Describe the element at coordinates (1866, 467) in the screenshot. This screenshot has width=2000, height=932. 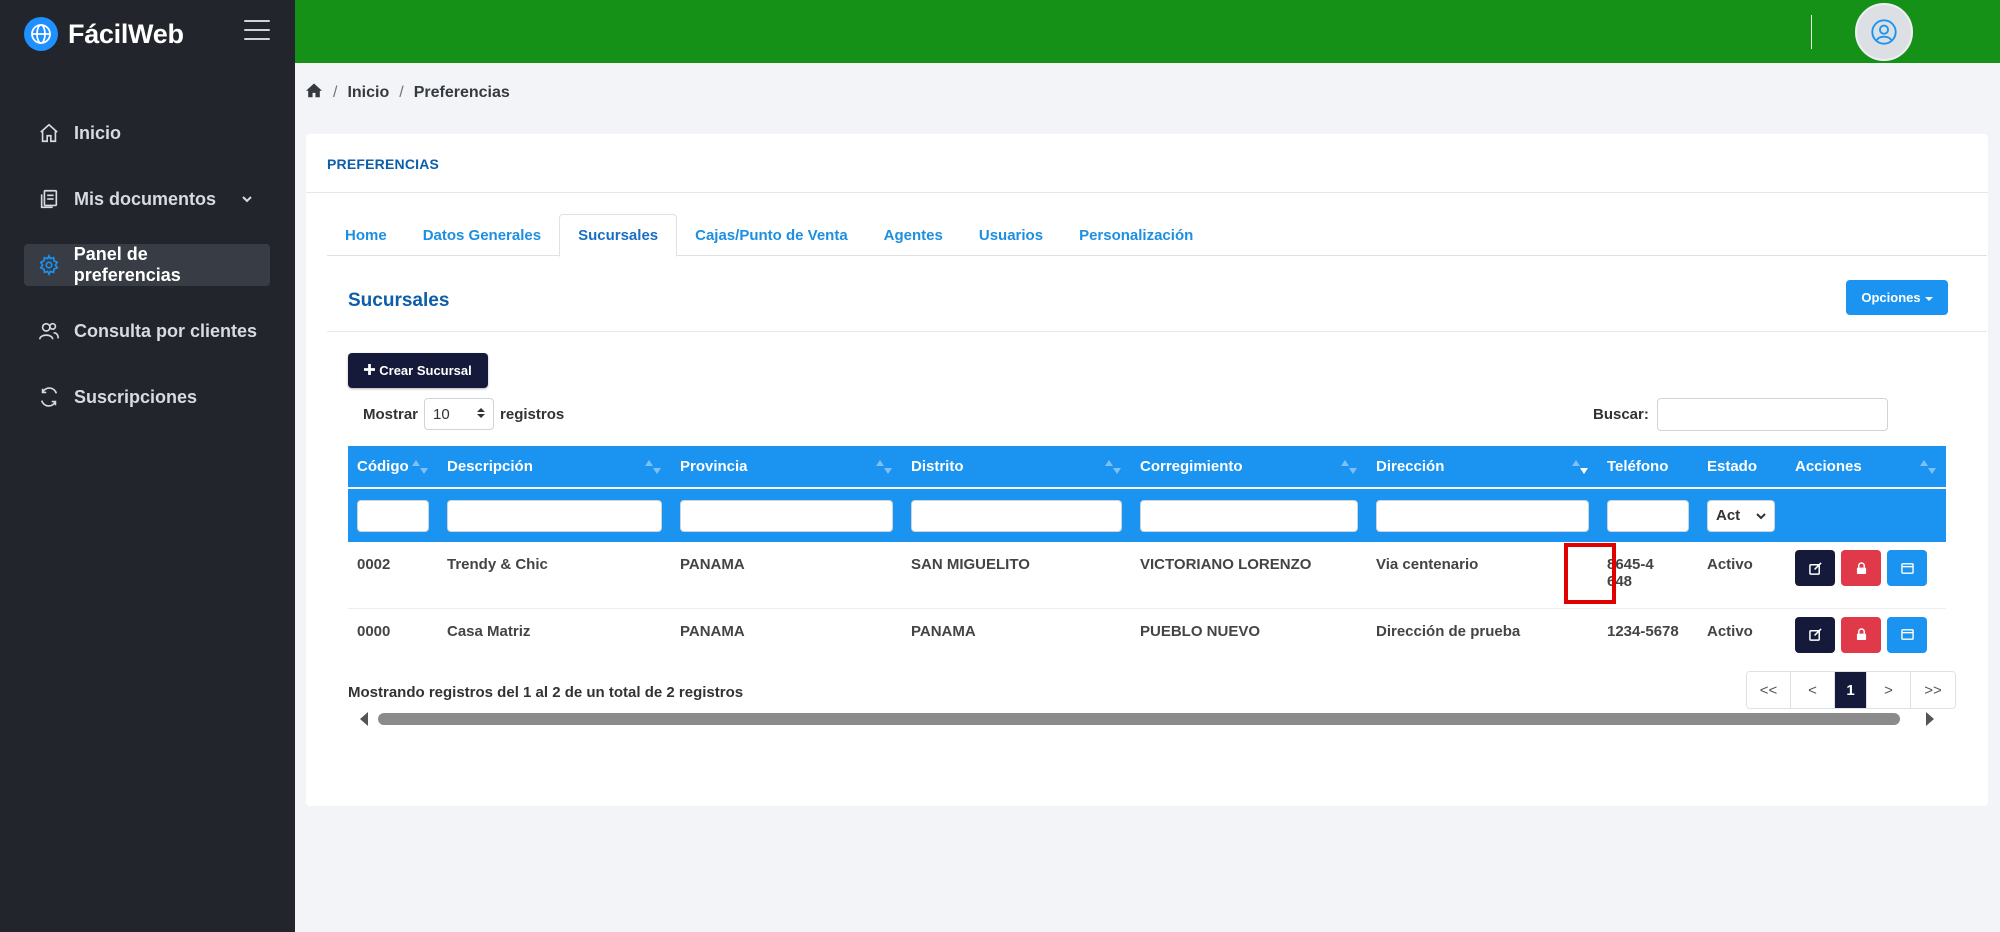
I see `column-header-acciones: Acciones` at that location.